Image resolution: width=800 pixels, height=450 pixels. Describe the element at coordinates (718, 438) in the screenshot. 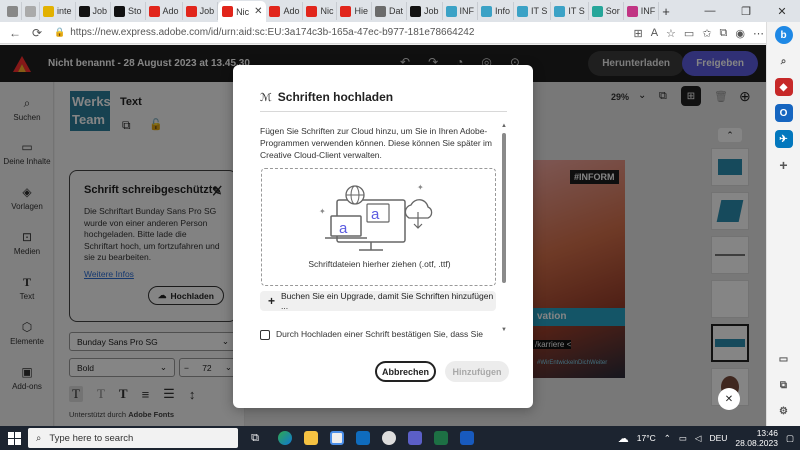

I see `language: DEU` at that location.